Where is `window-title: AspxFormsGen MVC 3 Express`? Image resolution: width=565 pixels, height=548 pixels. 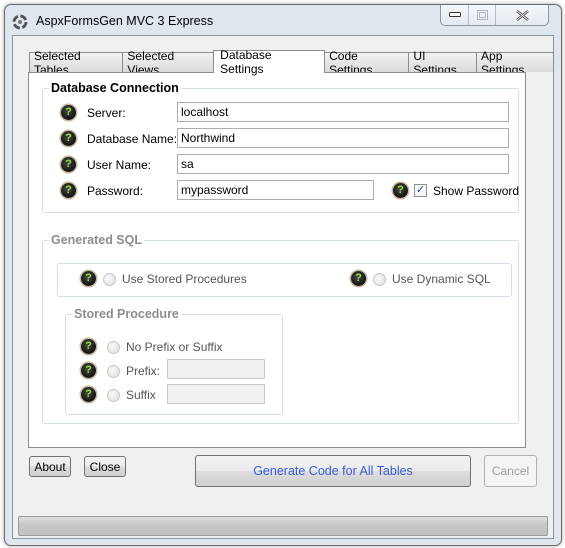
window-title: AspxFormsGen MVC 3 Express is located at coordinates (125, 21).